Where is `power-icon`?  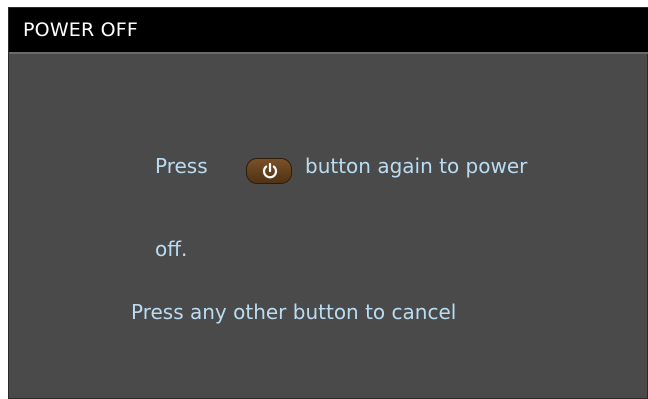 power-icon is located at coordinates (270, 170).